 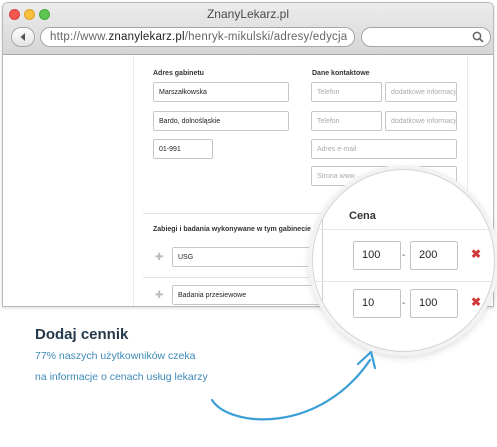 What do you see at coordinates (238, 277) in the screenshot?
I see `row-divider` at bounding box center [238, 277].